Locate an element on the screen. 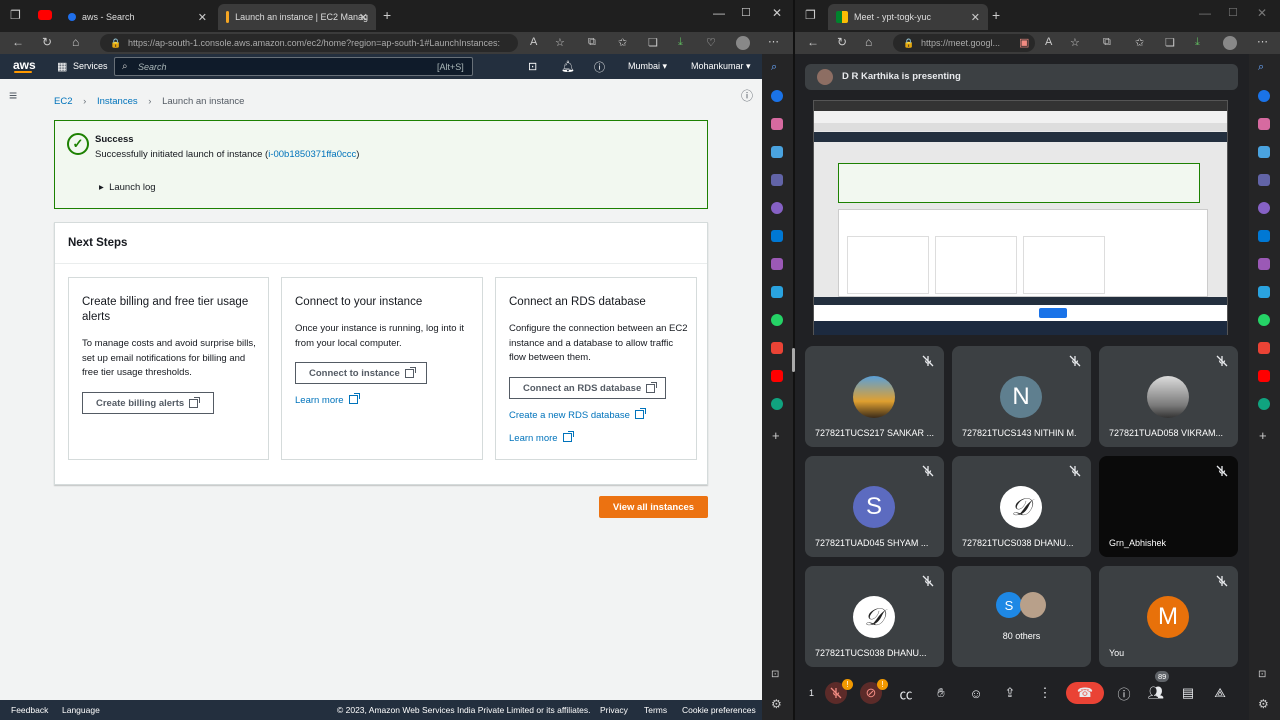 This screenshot has width=1280, height=720. info-icon: ⓘ is located at coordinates (747, 95).